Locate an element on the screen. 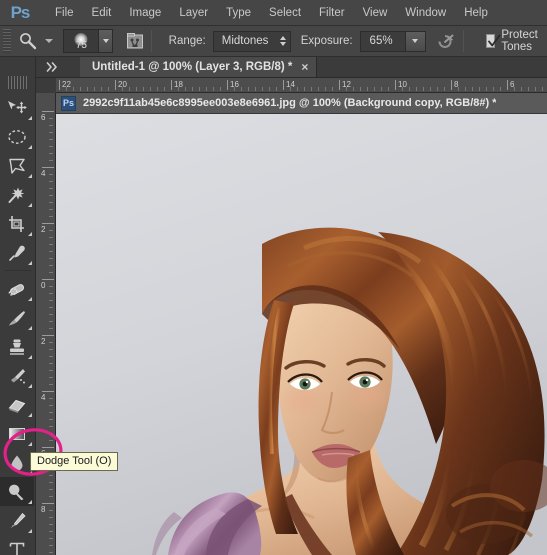  brush-size-control: 75 is located at coordinates (88, 41).